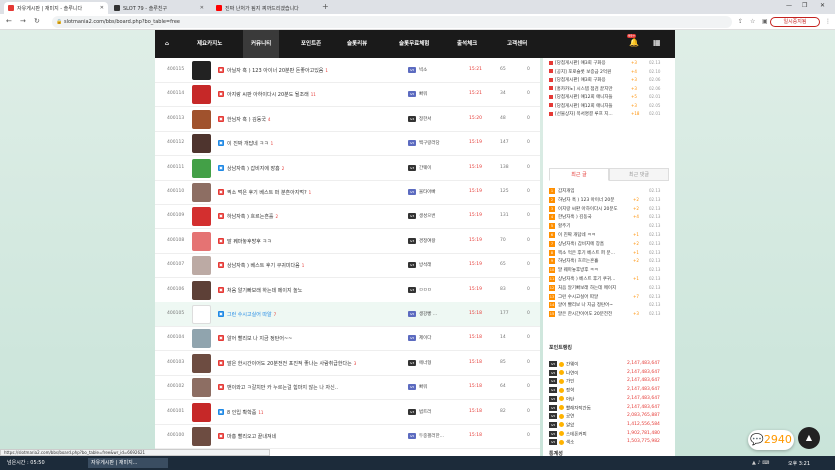 This screenshot has width=835, height=470. Describe the element at coordinates (639, 174) in the screenshot. I see `tab-recent-comments: 최근 댓글` at that location.